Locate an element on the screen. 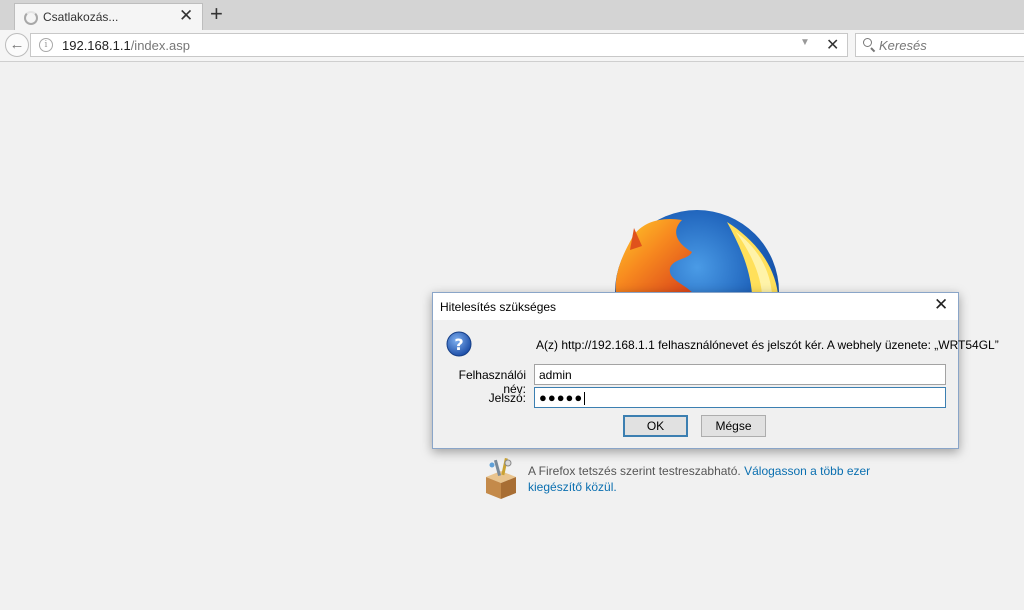 The height and width of the screenshot is (610, 1024). dialog-titlebar: Hitelesítés szükséges ✕ is located at coordinates (695, 306).